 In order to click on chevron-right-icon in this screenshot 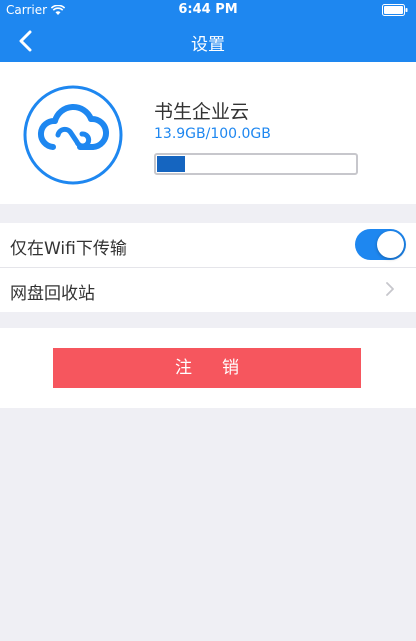, I will do `click(390, 289)`.